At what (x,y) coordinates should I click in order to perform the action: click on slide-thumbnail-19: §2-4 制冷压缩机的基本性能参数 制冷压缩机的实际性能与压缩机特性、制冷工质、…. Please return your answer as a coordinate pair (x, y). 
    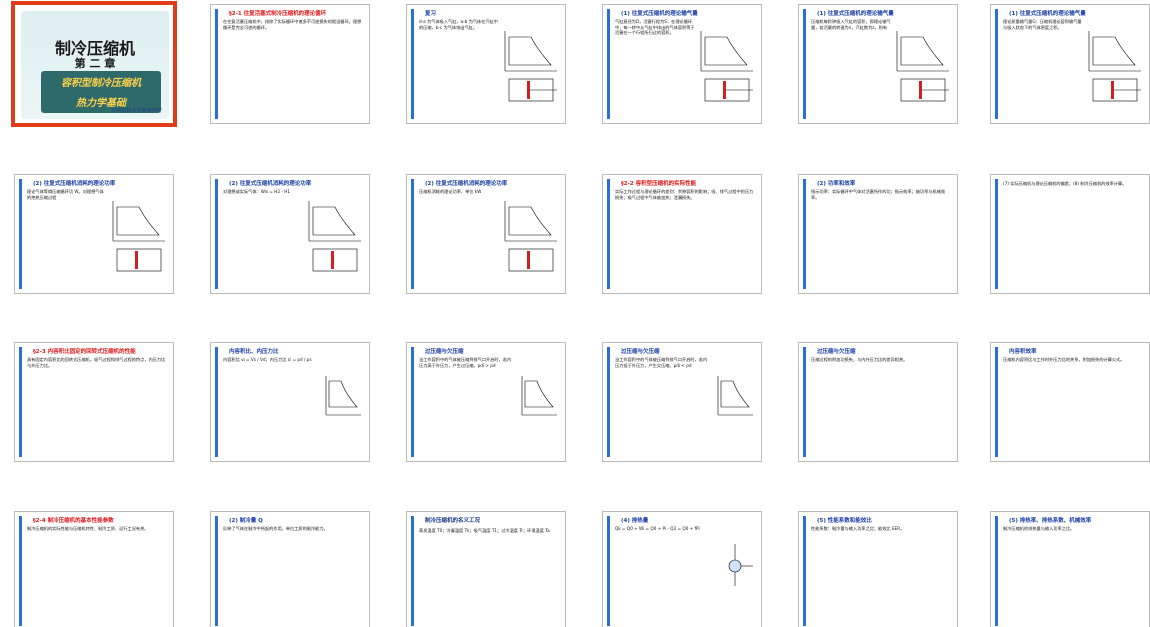
    Looking at the image, I should click on (94, 569).